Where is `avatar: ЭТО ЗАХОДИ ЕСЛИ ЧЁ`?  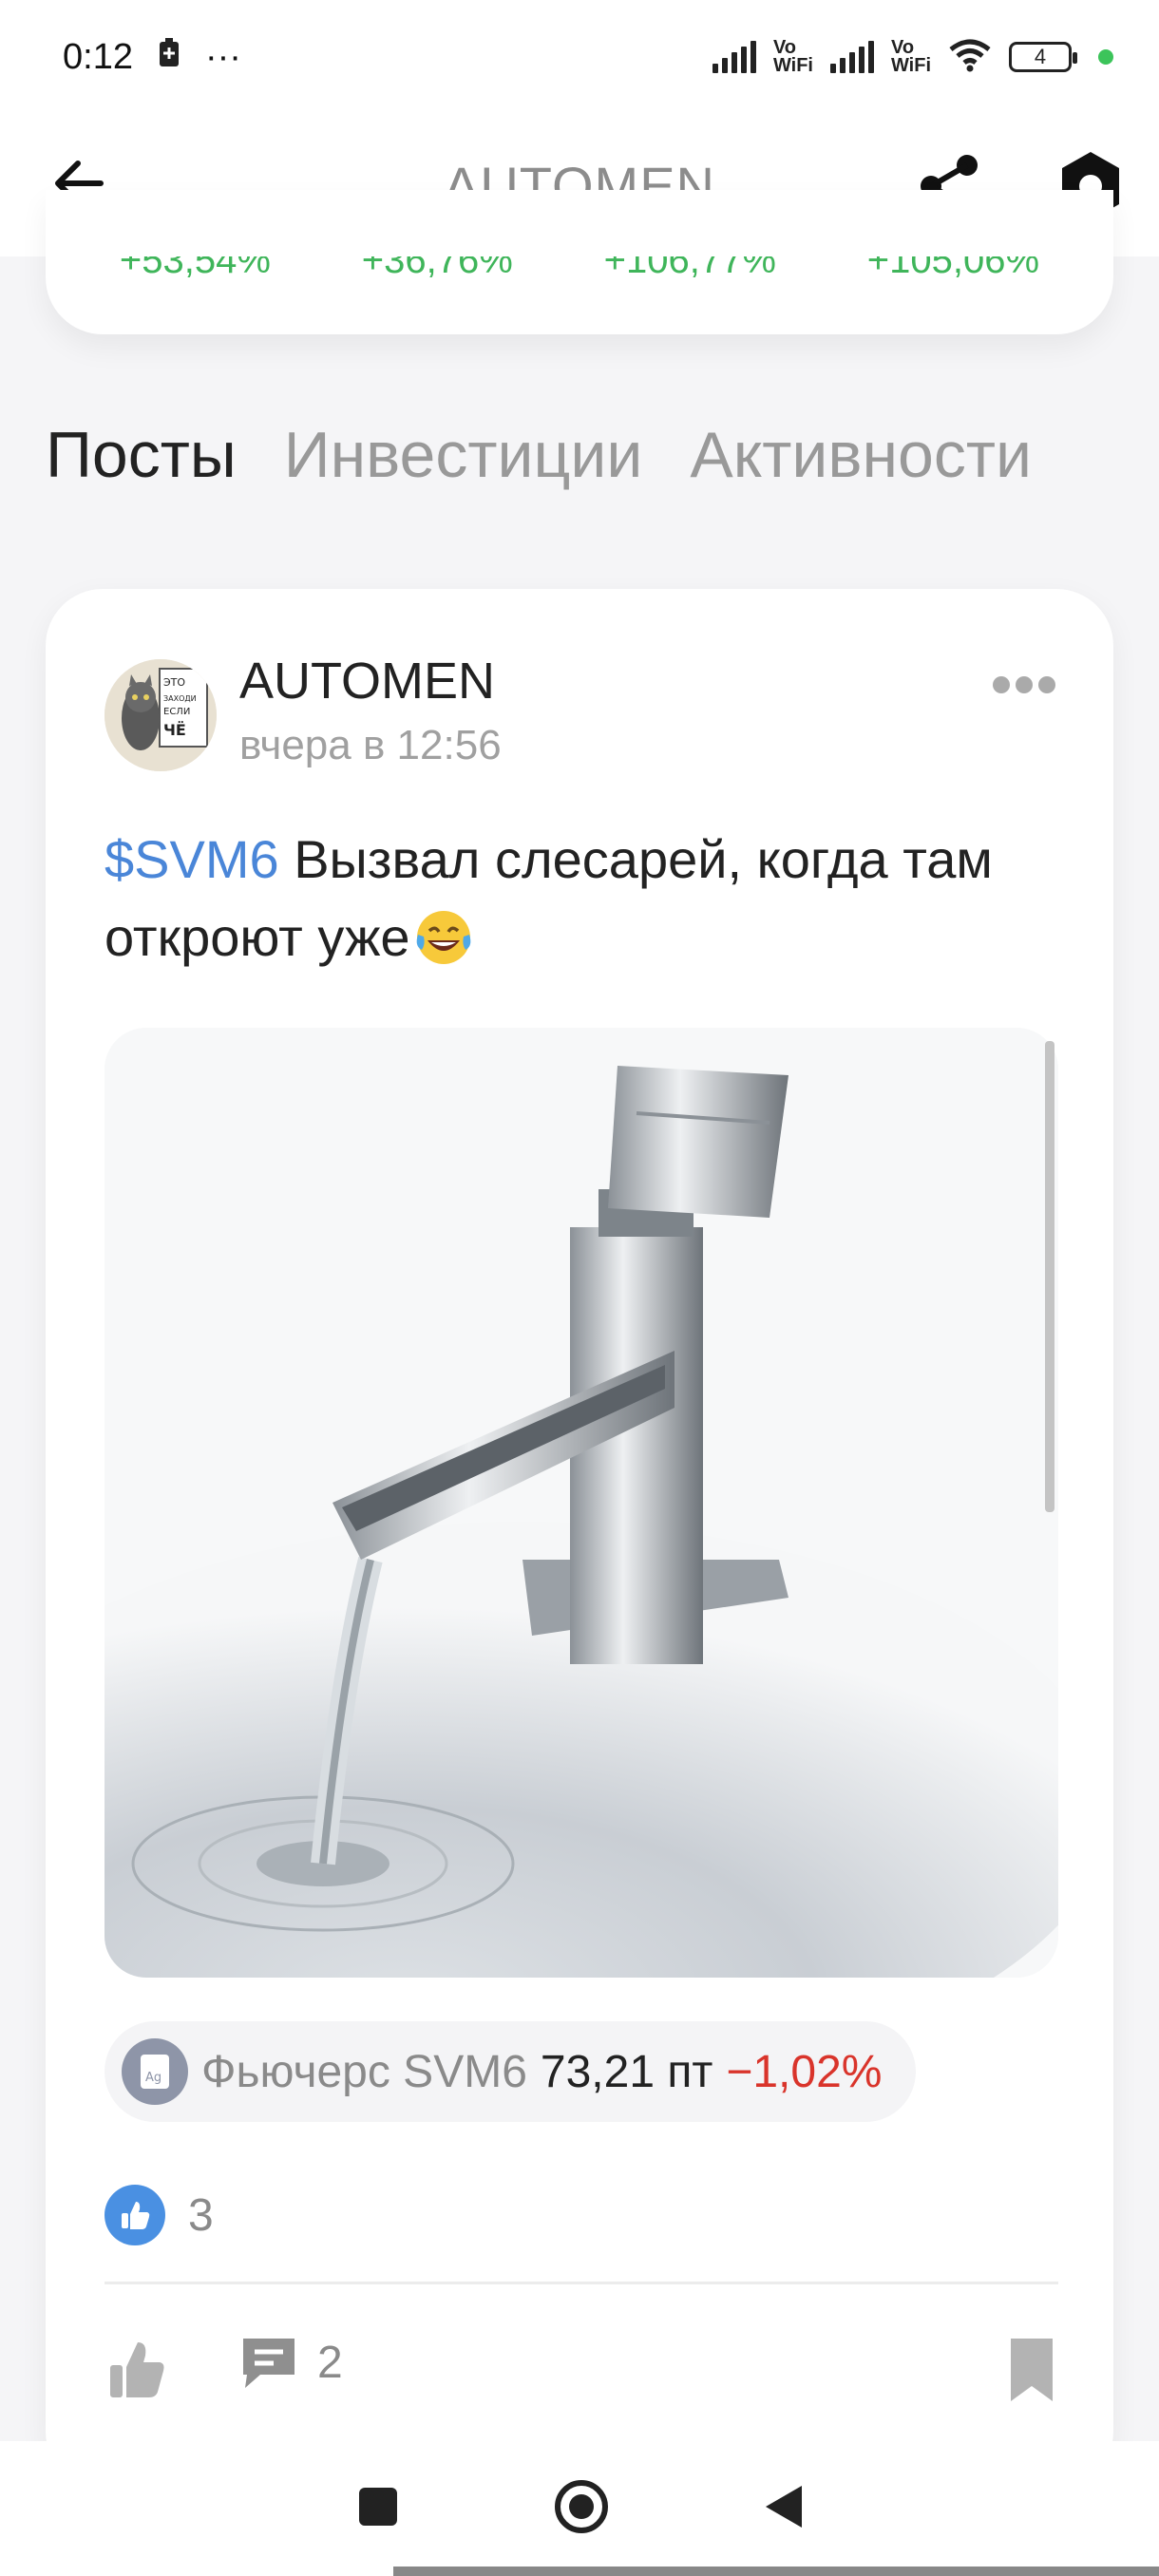 avatar: ЭТО ЗАХОДИ ЕСЛИ ЧЁ is located at coordinates (160, 715).